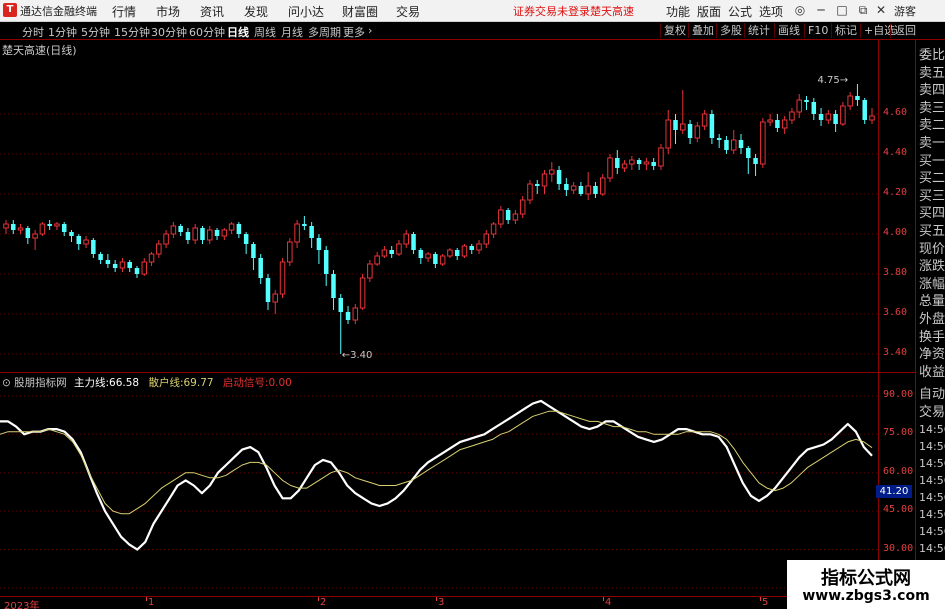  I want to click on date-label-mar: 3, so click(441, 602).